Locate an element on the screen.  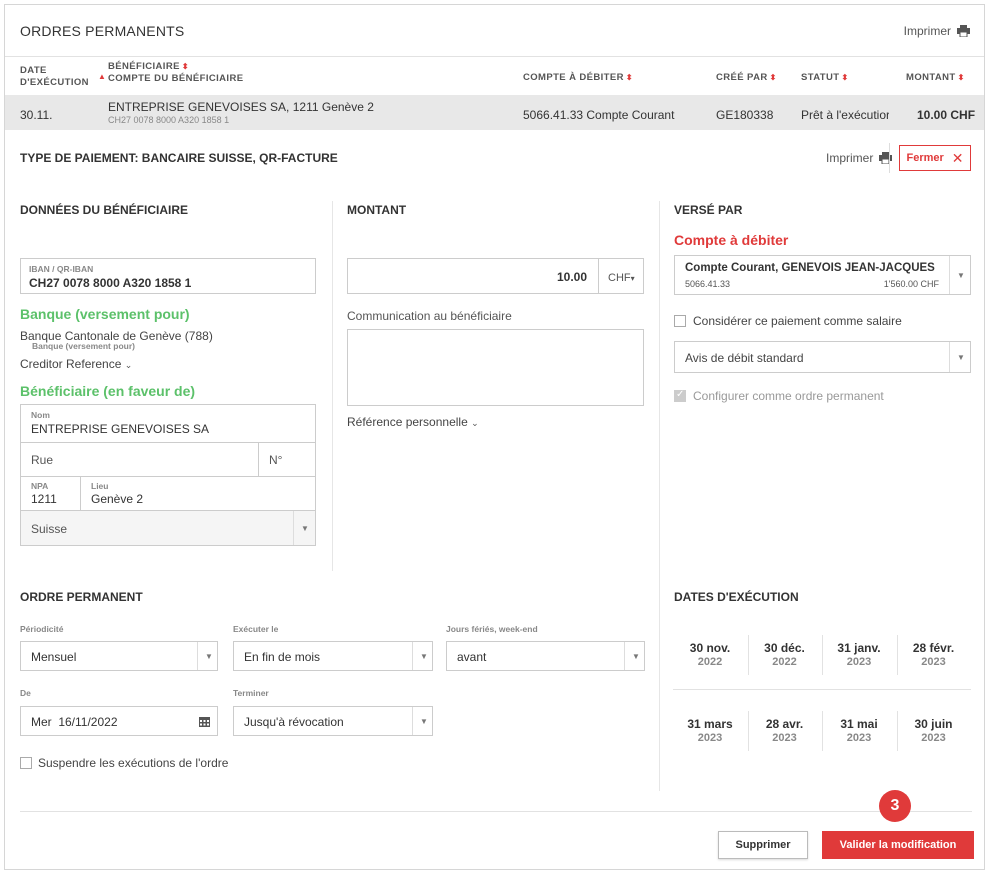
bank-sublabel: Banque (versement pour) is located at coordinates (83, 346).